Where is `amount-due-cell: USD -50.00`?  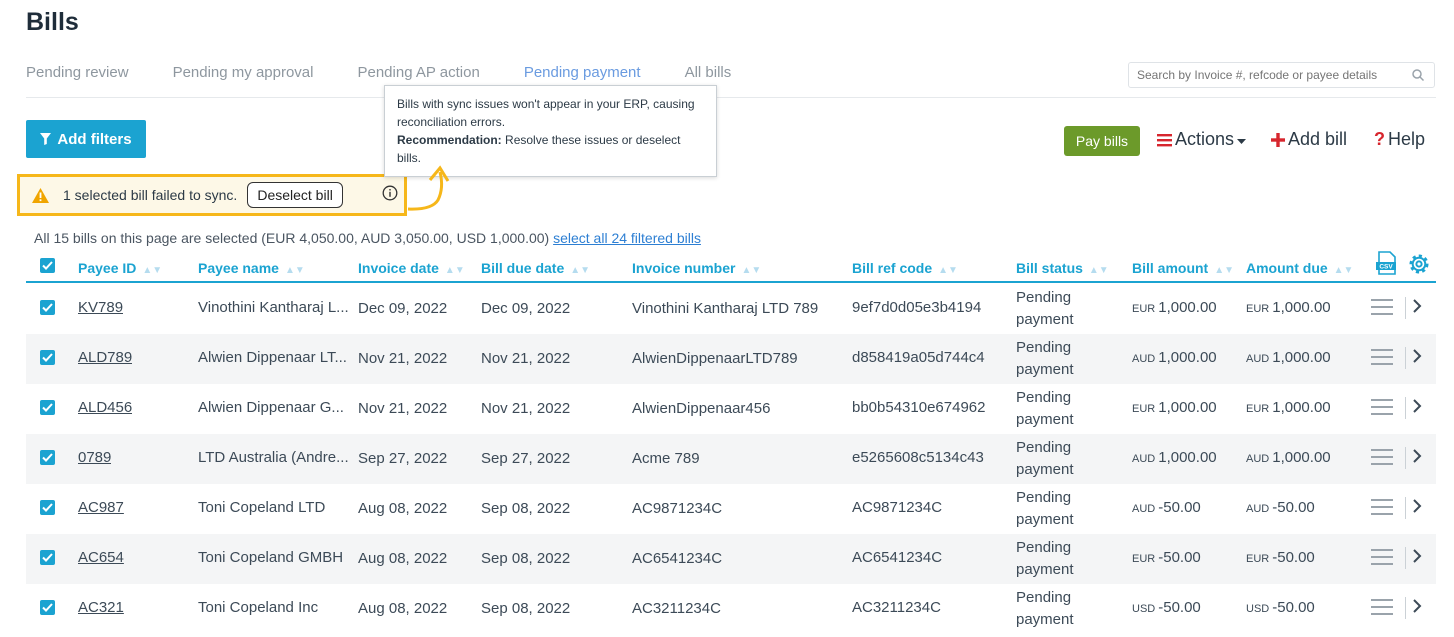
amount-due-cell: USD -50.00 is located at coordinates (1280, 607).